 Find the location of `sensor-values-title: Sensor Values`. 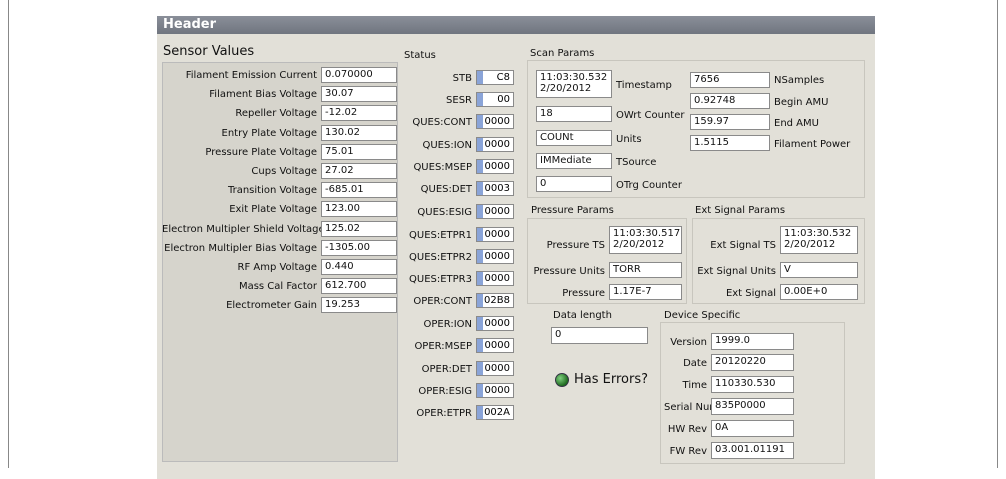

sensor-values-title: Sensor Values is located at coordinates (209, 51).